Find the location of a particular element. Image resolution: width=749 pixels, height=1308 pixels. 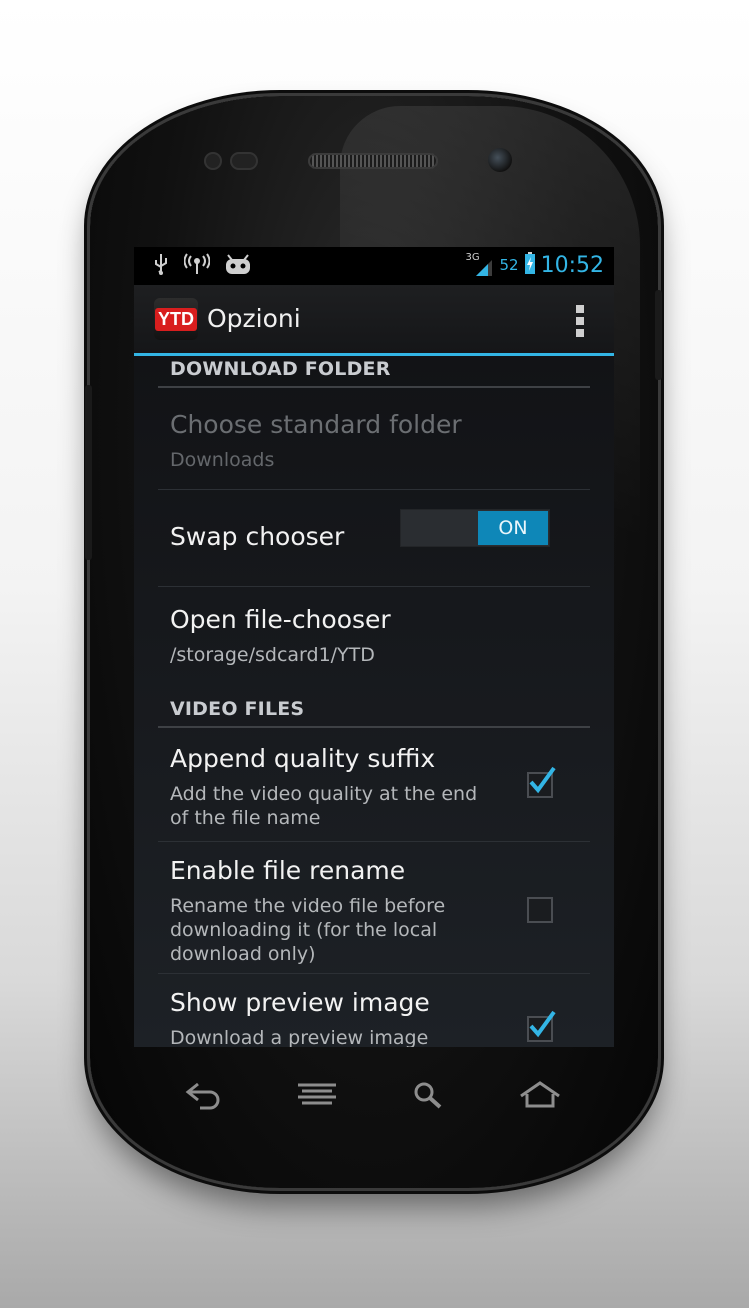

append-quality-checkbox is located at coordinates (541, 782).